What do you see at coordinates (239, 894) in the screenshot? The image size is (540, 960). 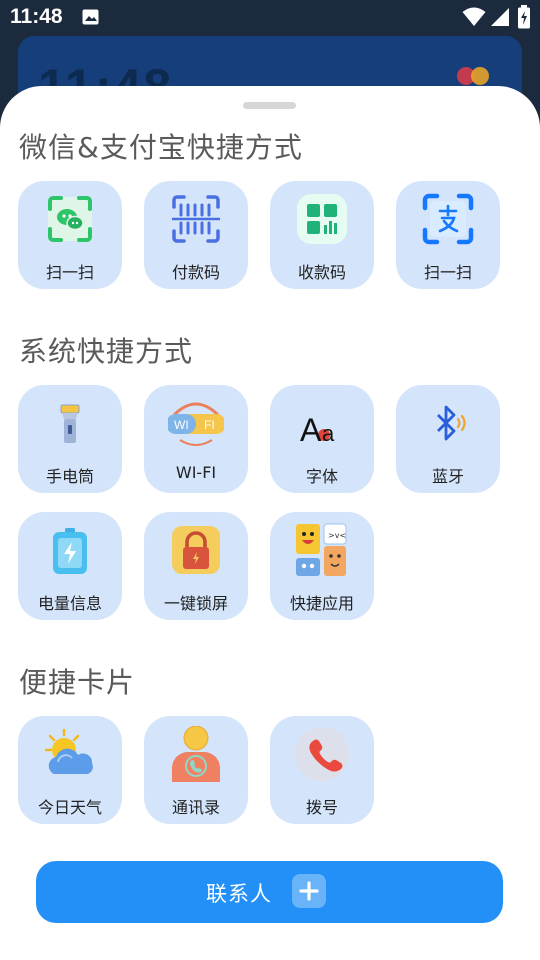 I see `add-contact-label: 联系人` at bounding box center [239, 894].